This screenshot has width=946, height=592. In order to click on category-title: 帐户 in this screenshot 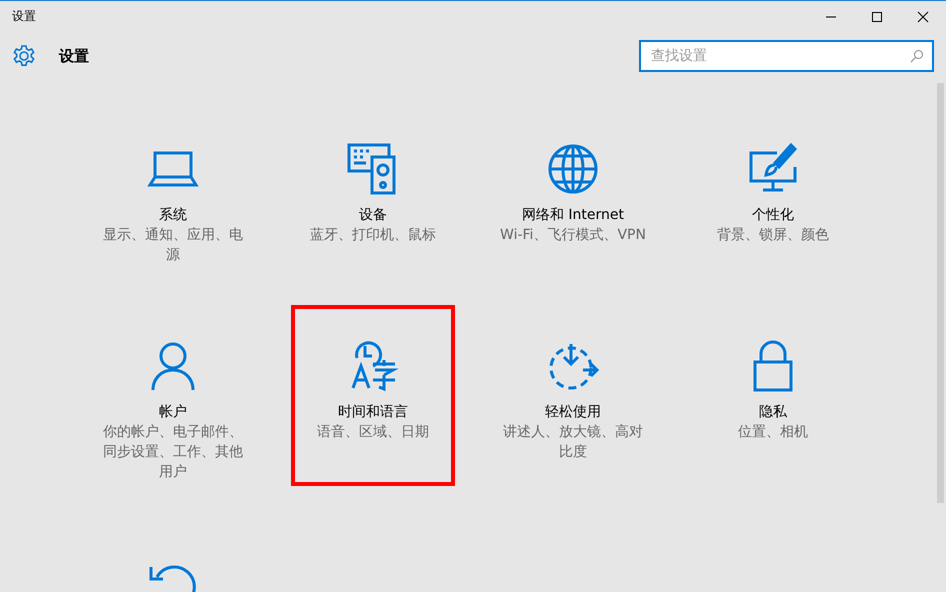, I will do `click(173, 412)`.